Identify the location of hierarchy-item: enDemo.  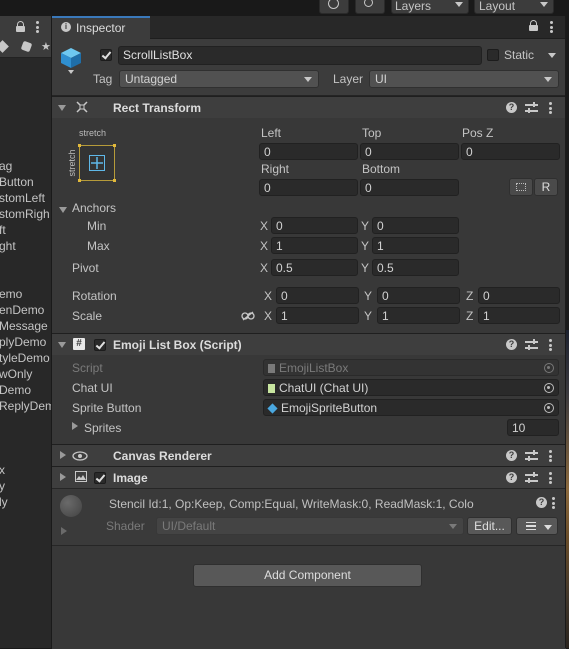
(22, 310).